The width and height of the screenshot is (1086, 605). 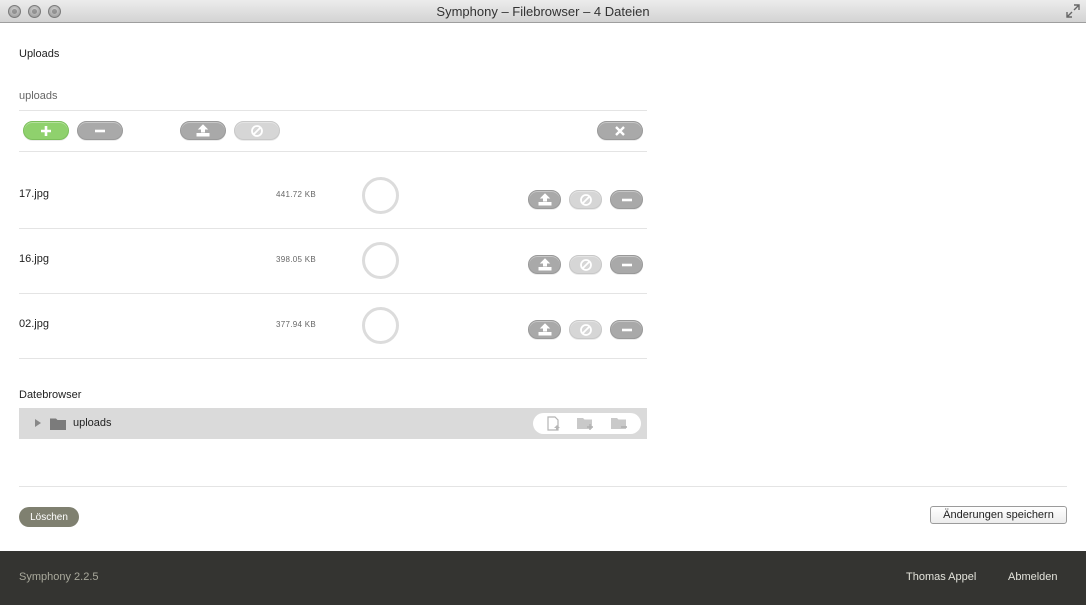 I want to click on save-changes-button: Änderungen speichern, so click(x=998, y=515).